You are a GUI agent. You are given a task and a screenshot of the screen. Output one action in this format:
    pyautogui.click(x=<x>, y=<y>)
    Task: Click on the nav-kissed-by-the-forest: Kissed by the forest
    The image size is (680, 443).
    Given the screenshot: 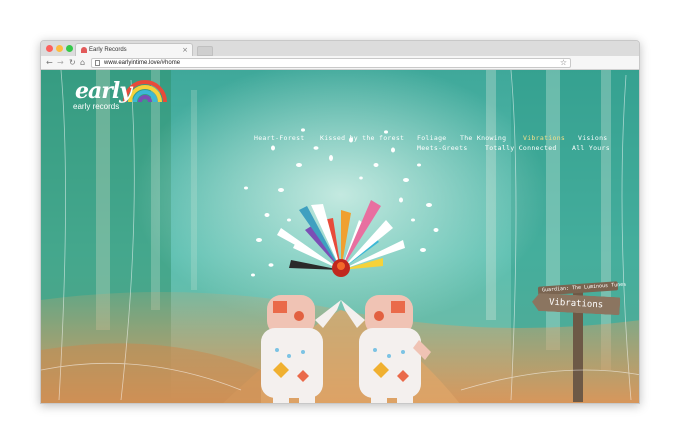 What is the action you would take?
    pyautogui.click(x=362, y=138)
    